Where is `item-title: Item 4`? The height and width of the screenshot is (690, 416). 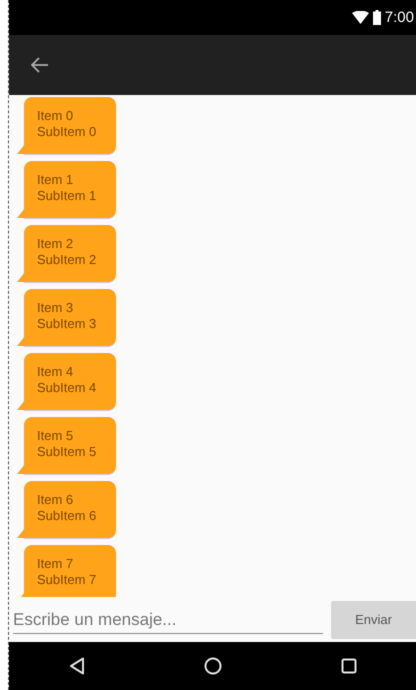
item-title: Item 4 is located at coordinates (55, 372).